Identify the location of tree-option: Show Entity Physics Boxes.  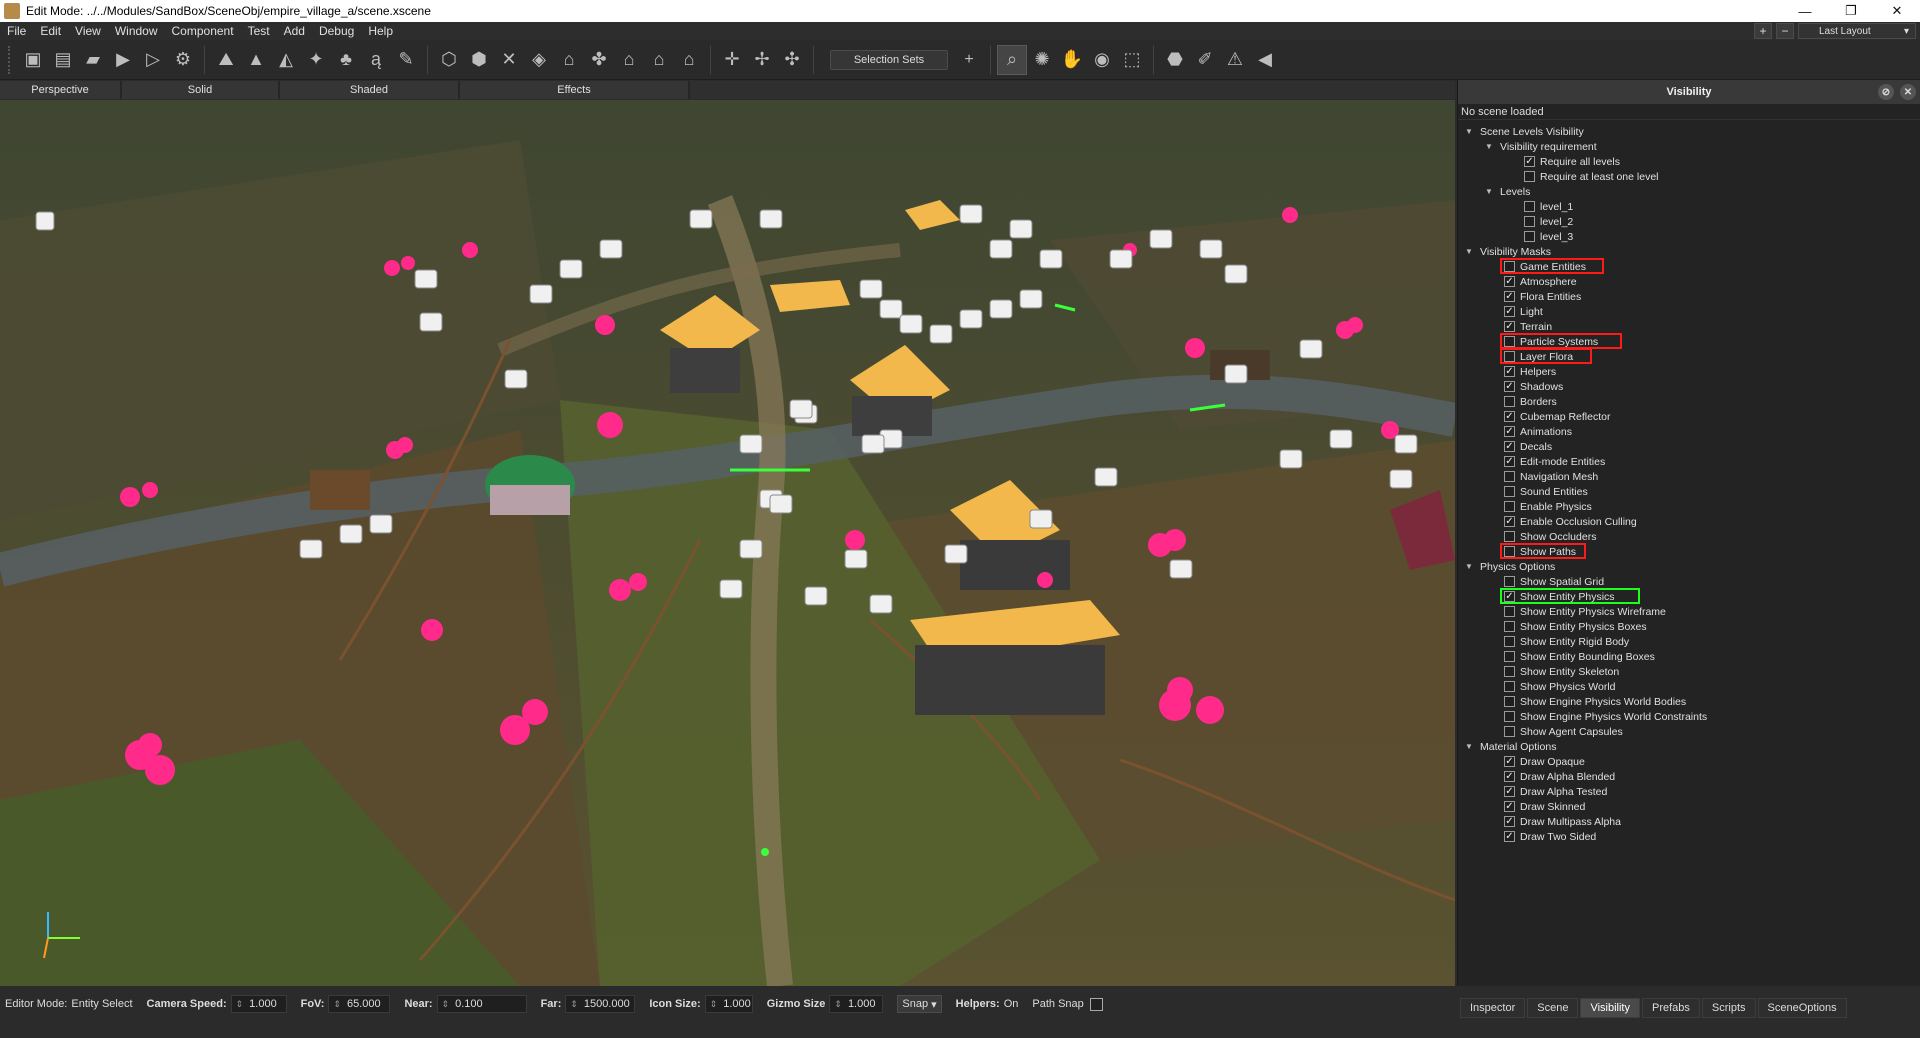
(1689, 626).